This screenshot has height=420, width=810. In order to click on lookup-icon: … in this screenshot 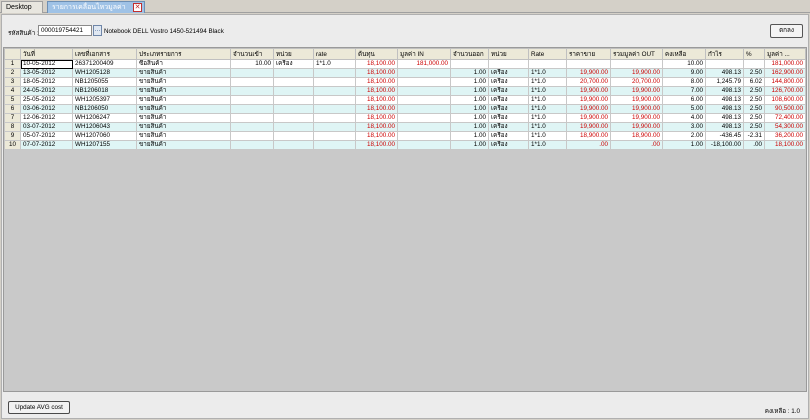, I will do `click(97, 30)`.